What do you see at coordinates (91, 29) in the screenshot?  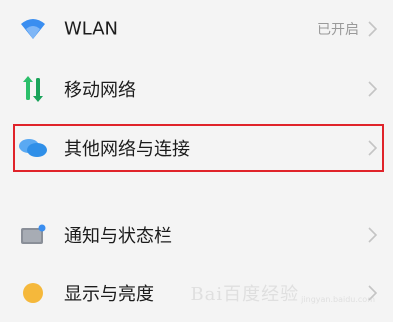 I see `settings-item-label: WLAN` at bounding box center [91, 29].